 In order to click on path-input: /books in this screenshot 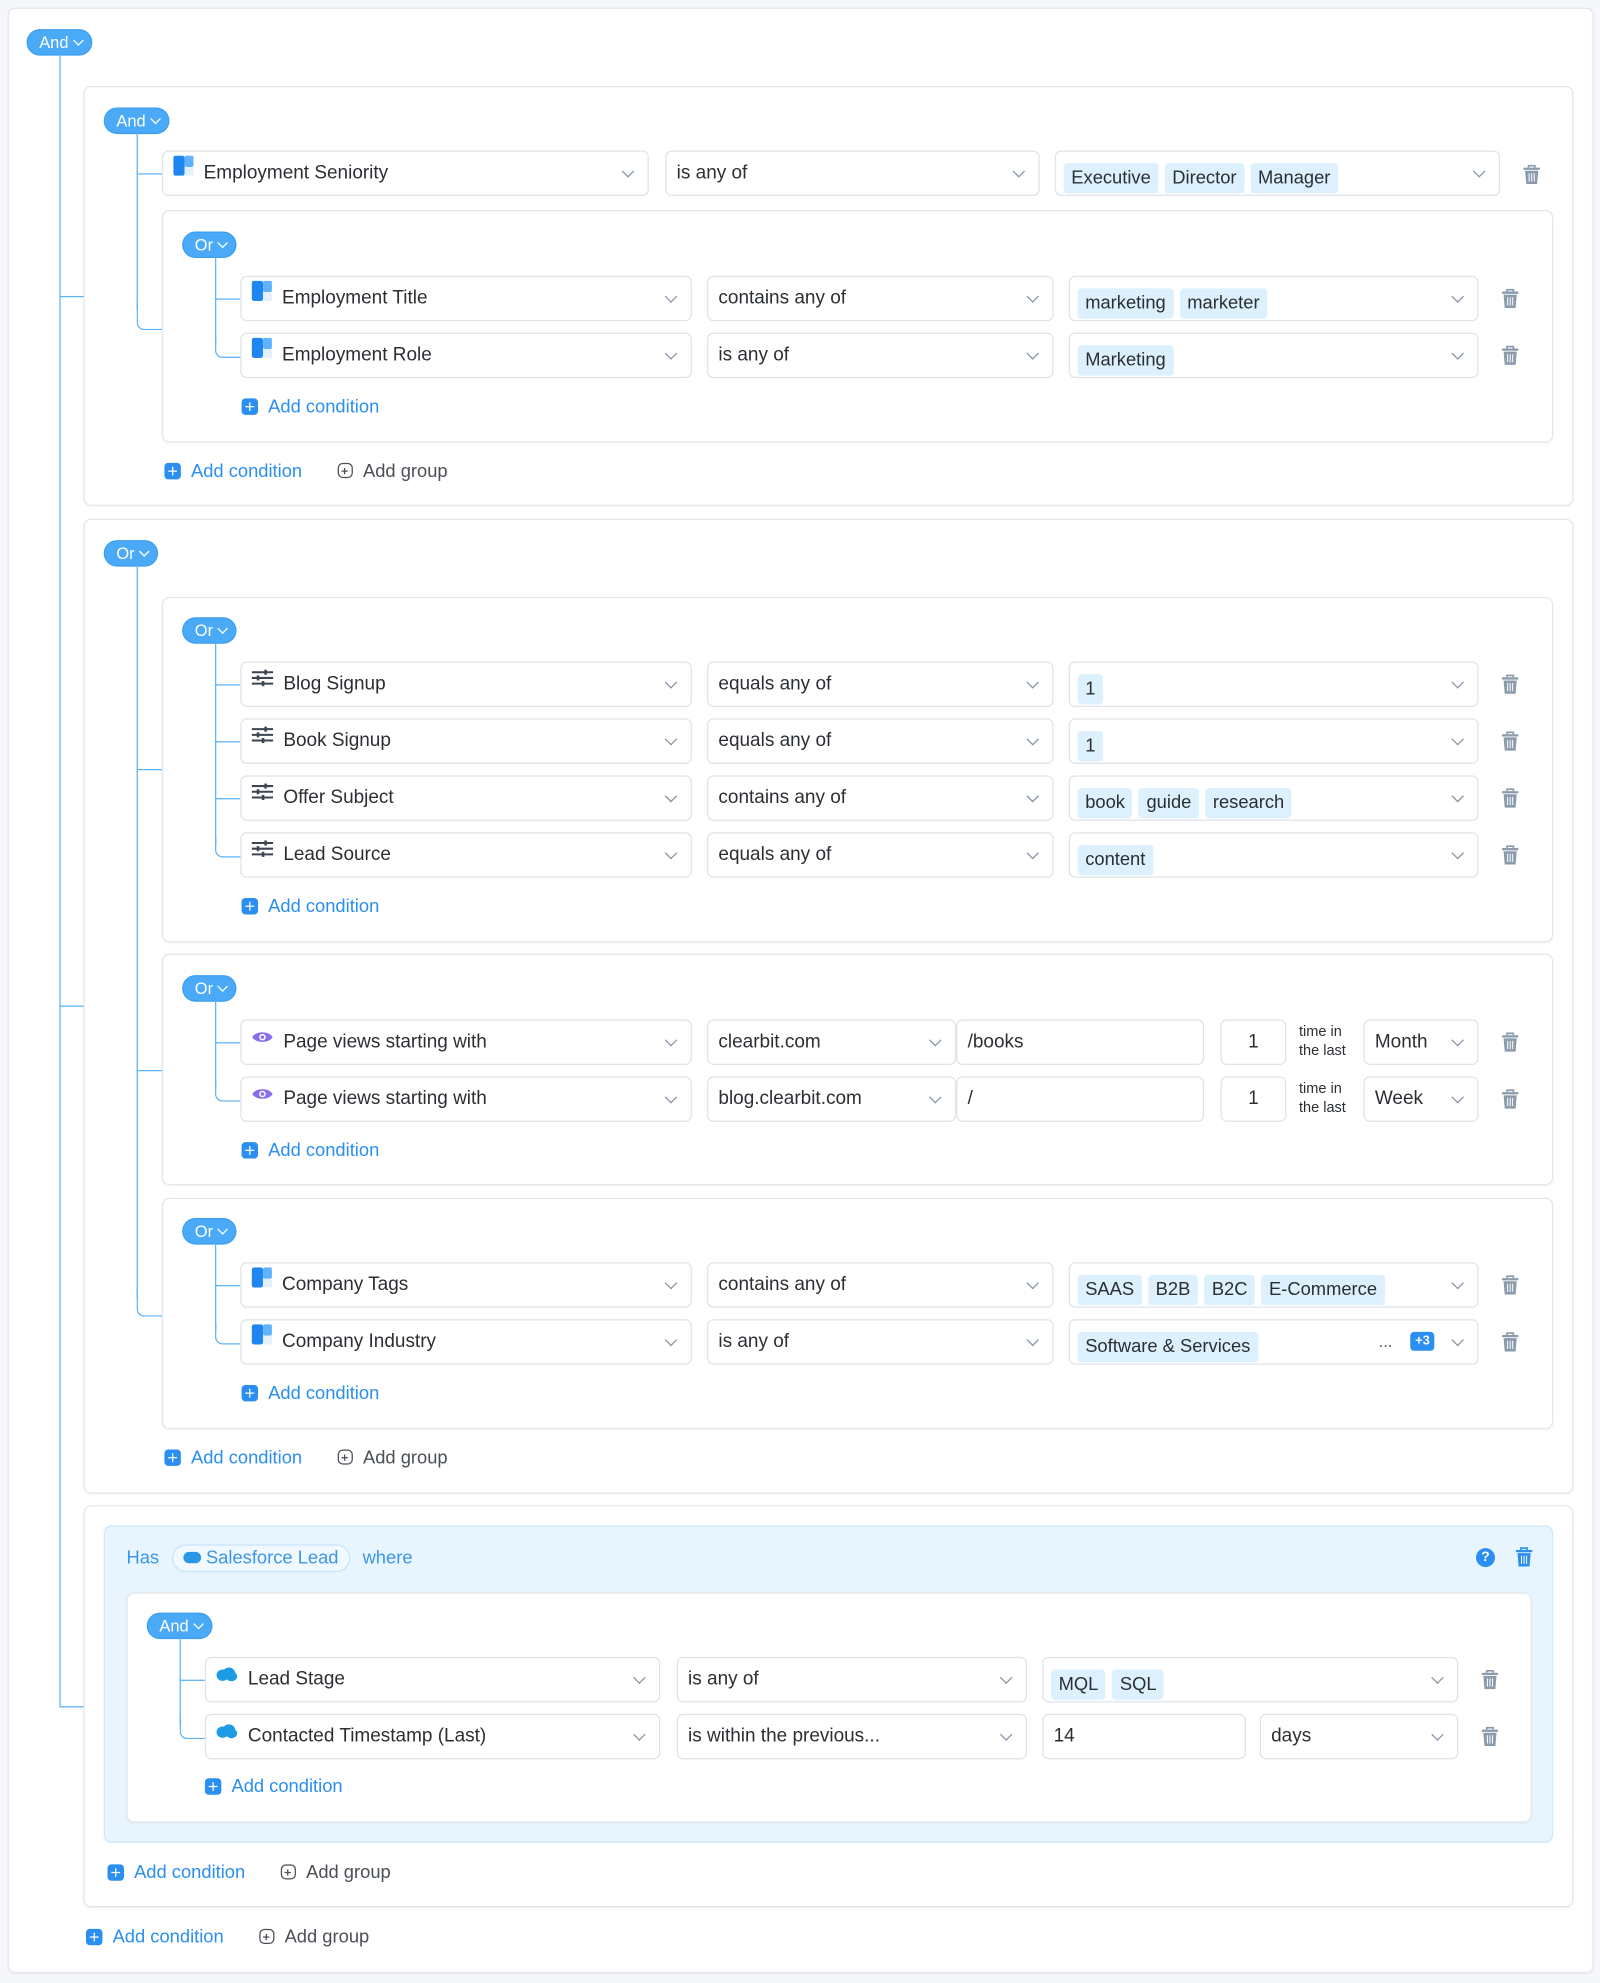, I will do `click(1080, 1042)`.